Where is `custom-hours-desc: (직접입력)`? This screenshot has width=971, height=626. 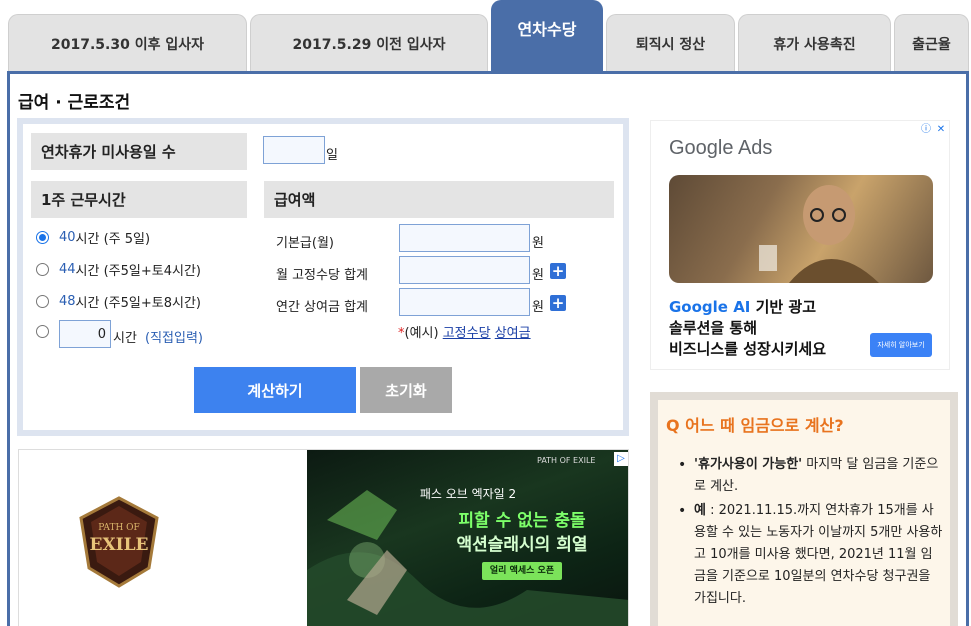
custom-hours-desc: (직접입력) is located at coordinates (174, 338).